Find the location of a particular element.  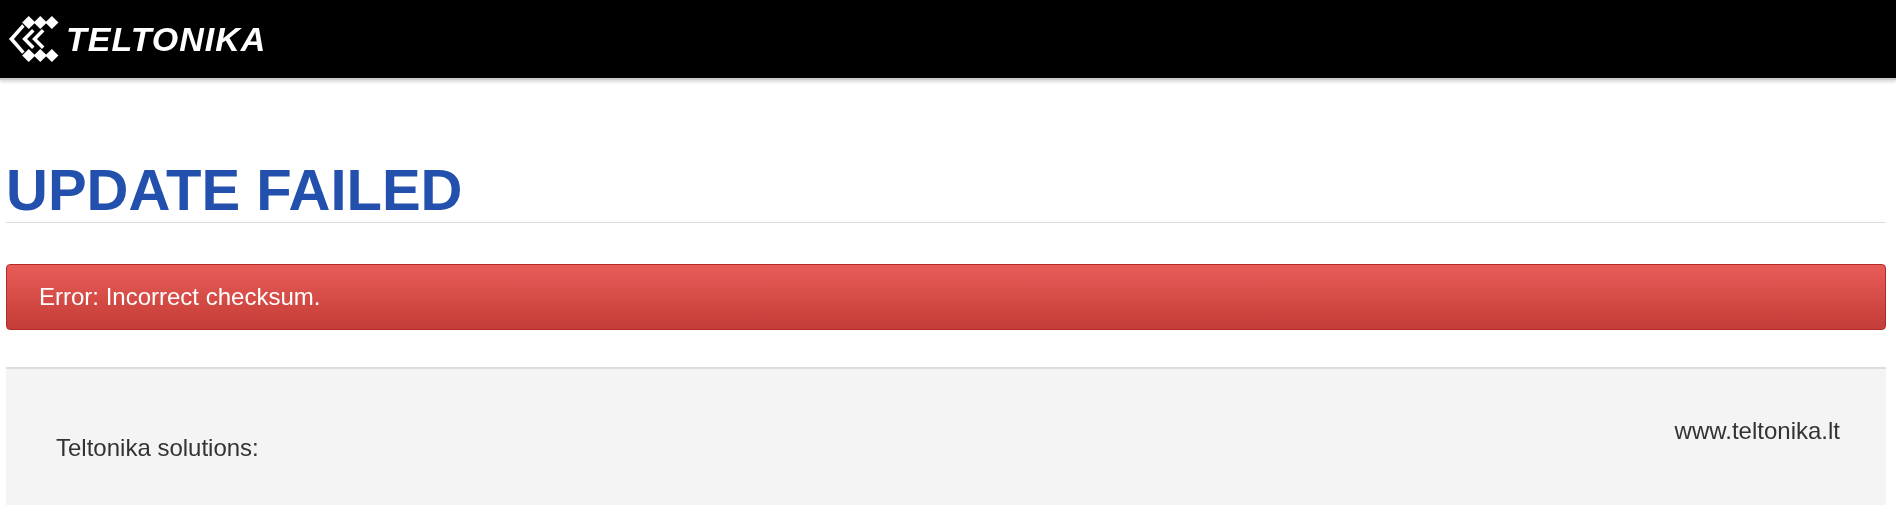

website-link: www.teltonika.lt is located at coordinates (1757, 431).